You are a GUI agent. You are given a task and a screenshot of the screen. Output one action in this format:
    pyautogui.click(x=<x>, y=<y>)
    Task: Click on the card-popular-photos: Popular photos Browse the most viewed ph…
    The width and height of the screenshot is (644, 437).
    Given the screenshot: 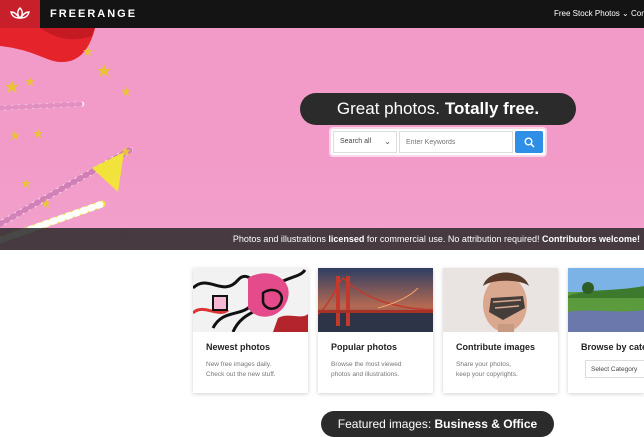 What is the action you would take?
    pyautogui.click(x=375, y=330)
    